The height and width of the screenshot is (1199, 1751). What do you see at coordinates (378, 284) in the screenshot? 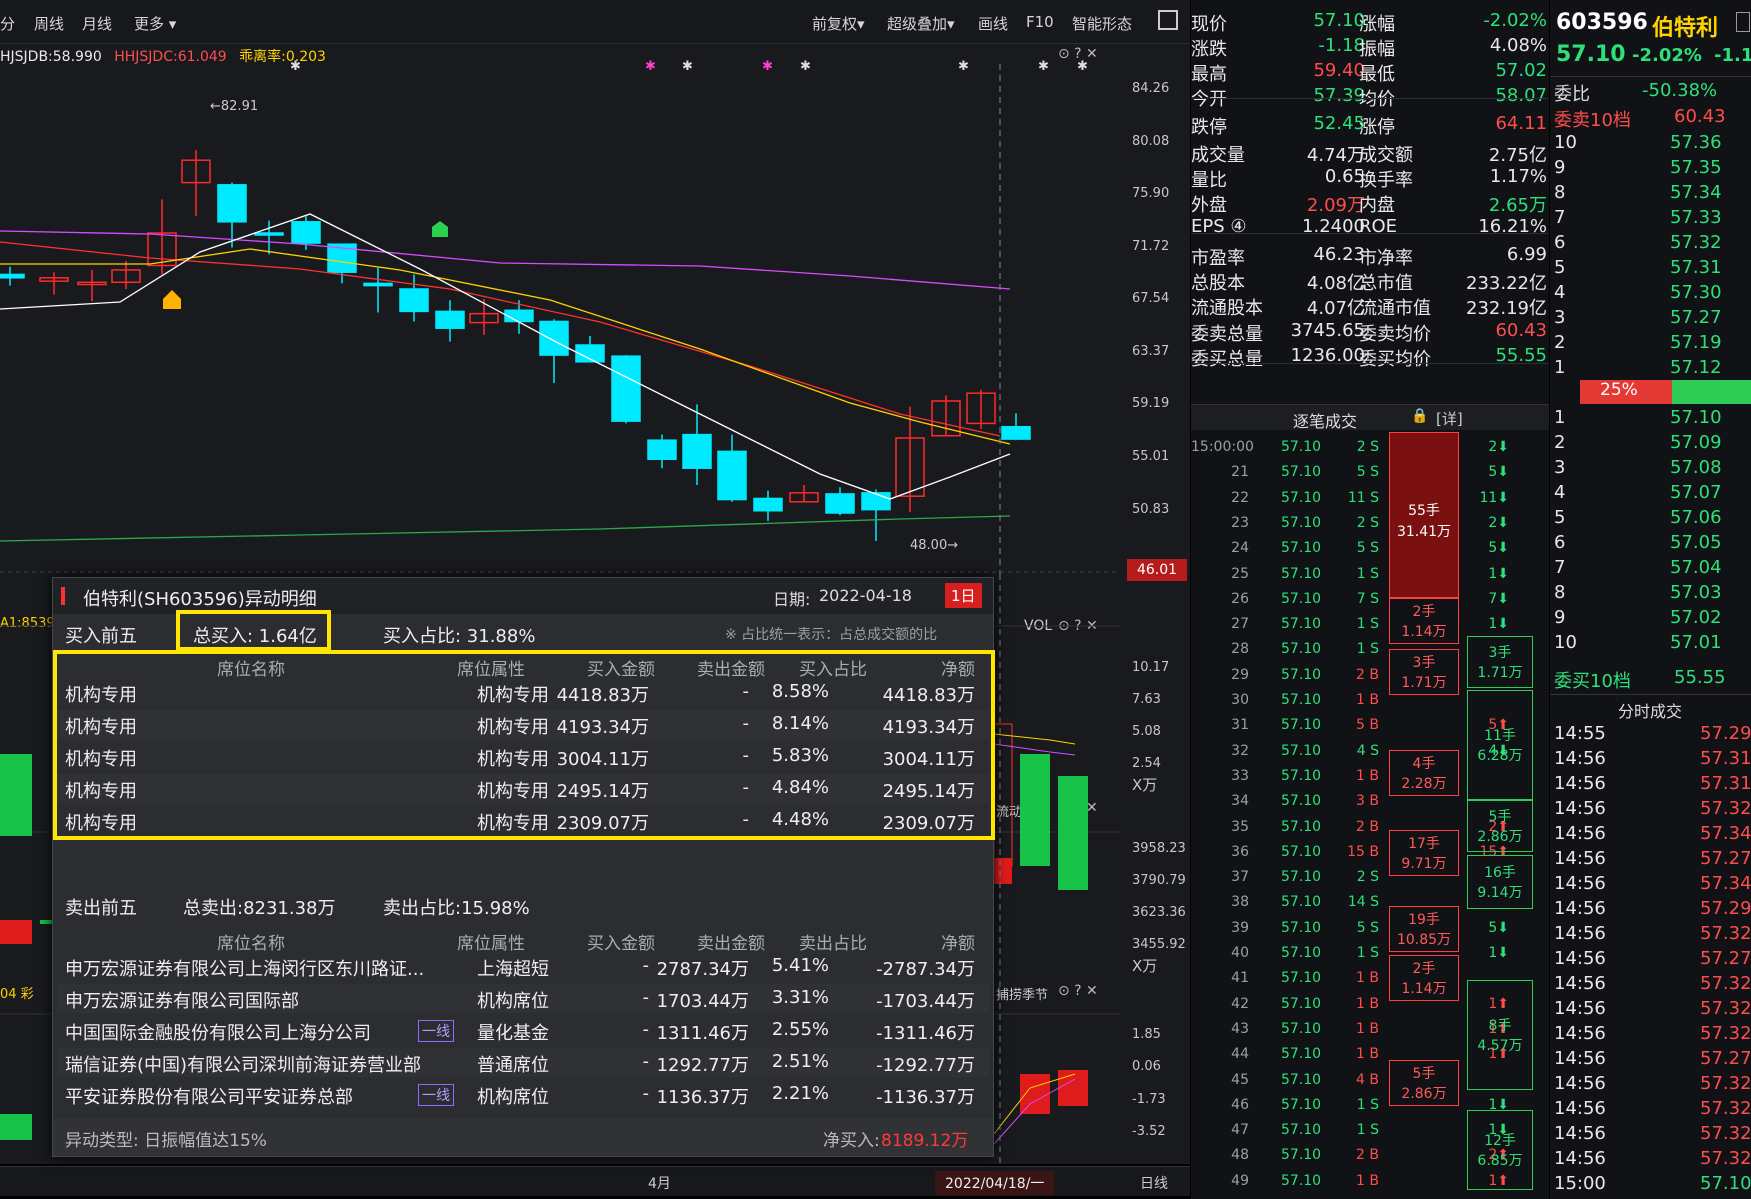
I see `candle-body` at bounding box center [378, 284].